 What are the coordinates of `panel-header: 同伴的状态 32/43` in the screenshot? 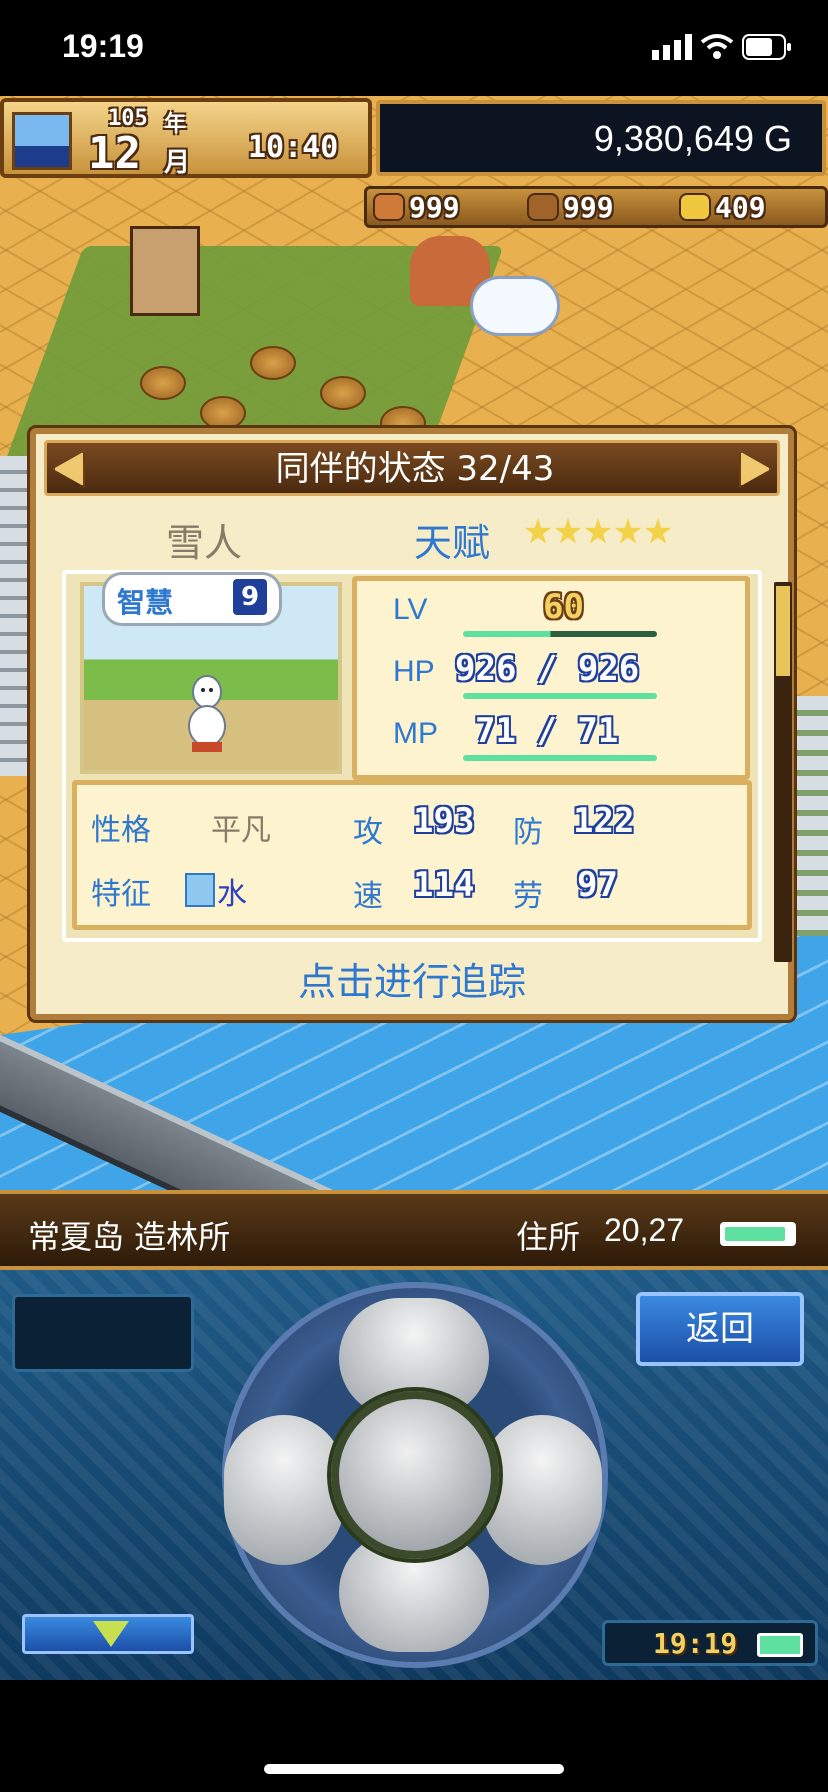 It's located at (412, 468).